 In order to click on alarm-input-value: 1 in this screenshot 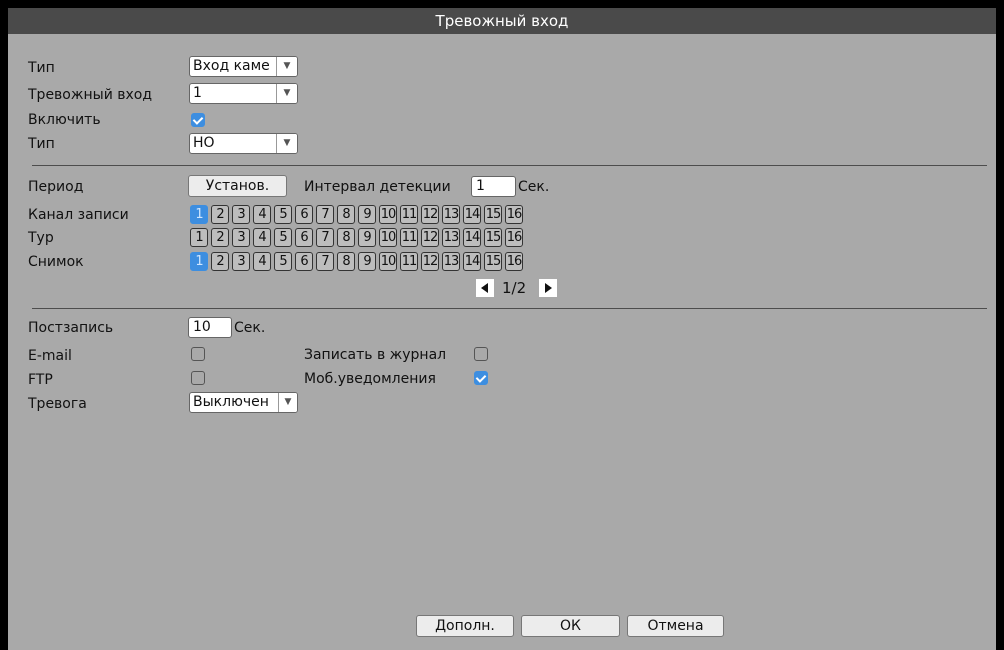, I will do `click(197, 93)`.